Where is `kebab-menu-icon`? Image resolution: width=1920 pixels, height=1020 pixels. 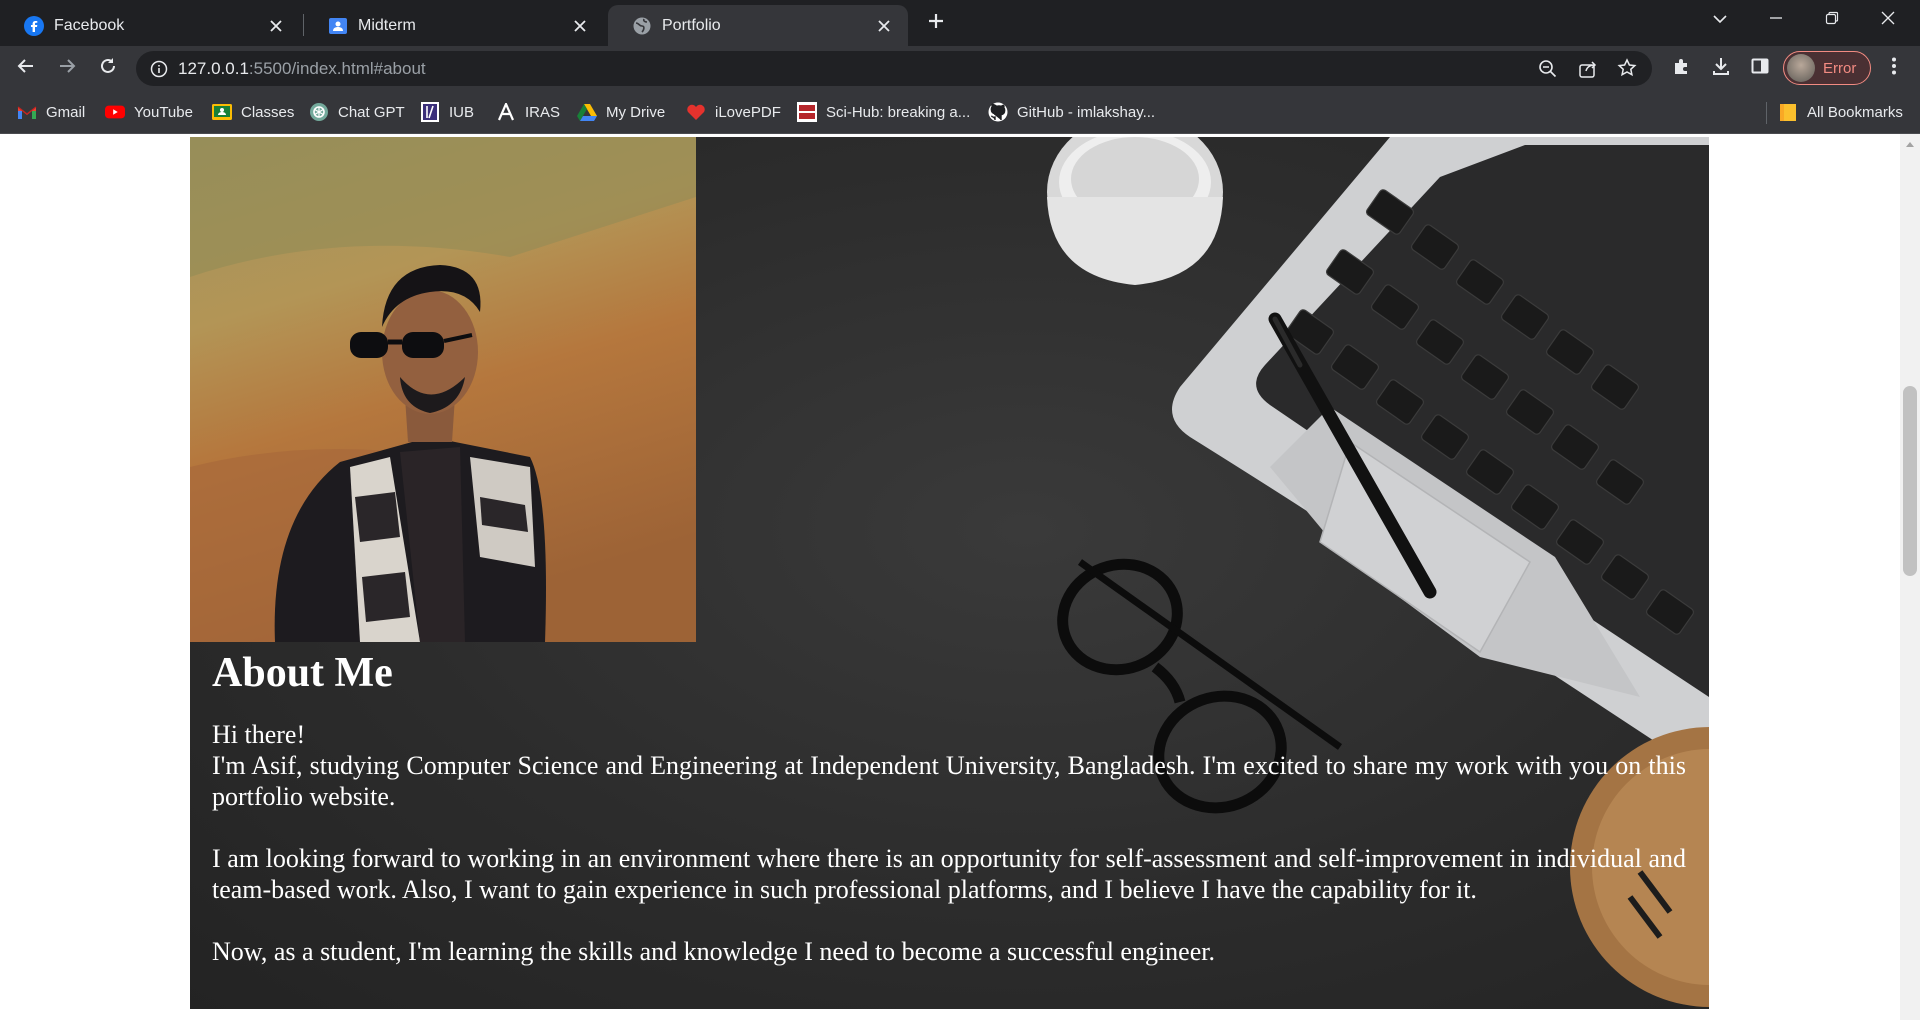 kebab-menu-icon is located at coordinates (1894, 68).